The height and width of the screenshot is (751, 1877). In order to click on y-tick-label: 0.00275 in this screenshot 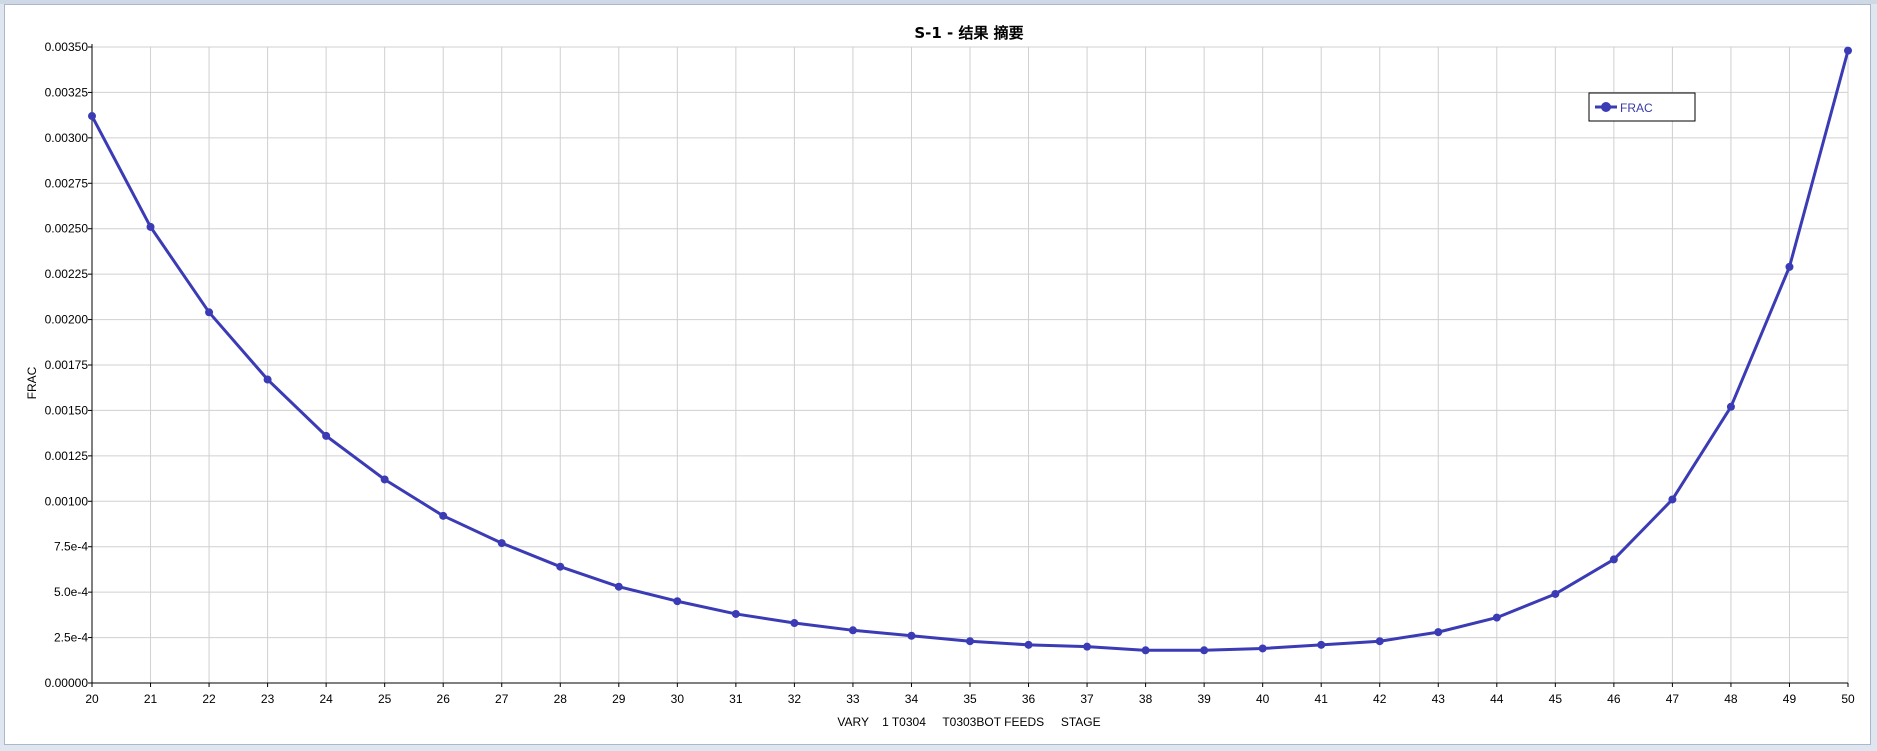, I will do `click(67, 183)`.